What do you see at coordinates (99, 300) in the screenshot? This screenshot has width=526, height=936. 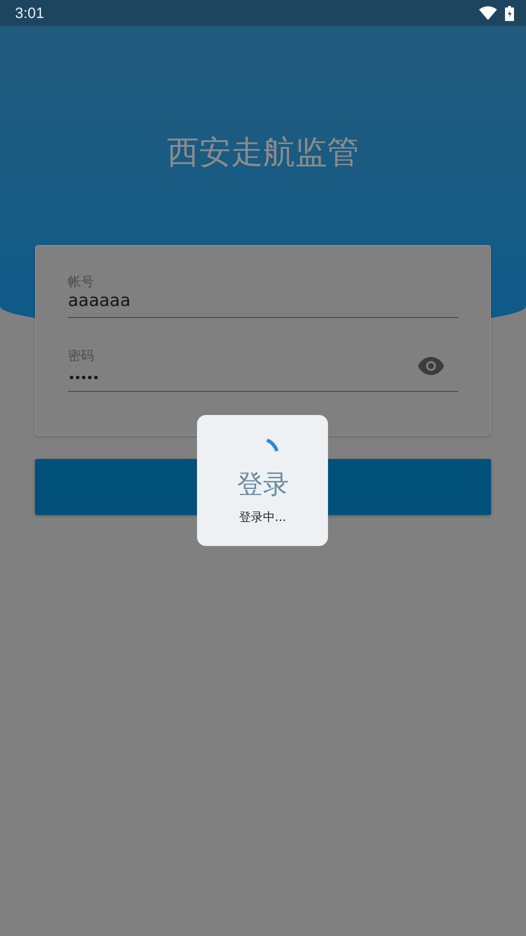 I see `field-value: aaaaaa` at bounding box center [99, 300].